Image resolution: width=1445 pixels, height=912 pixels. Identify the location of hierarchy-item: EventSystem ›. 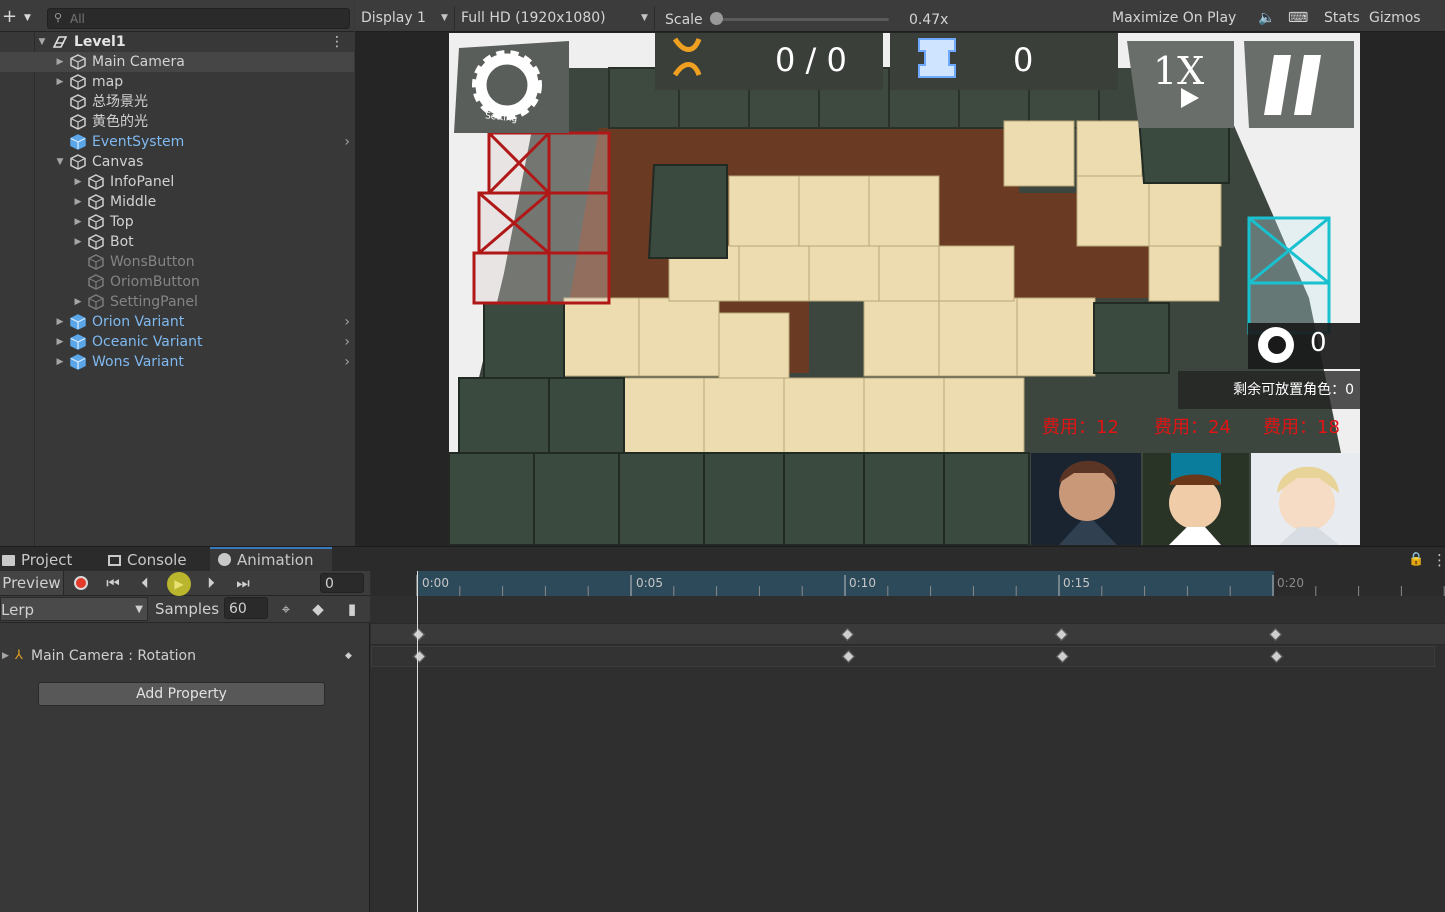
(177, 142).